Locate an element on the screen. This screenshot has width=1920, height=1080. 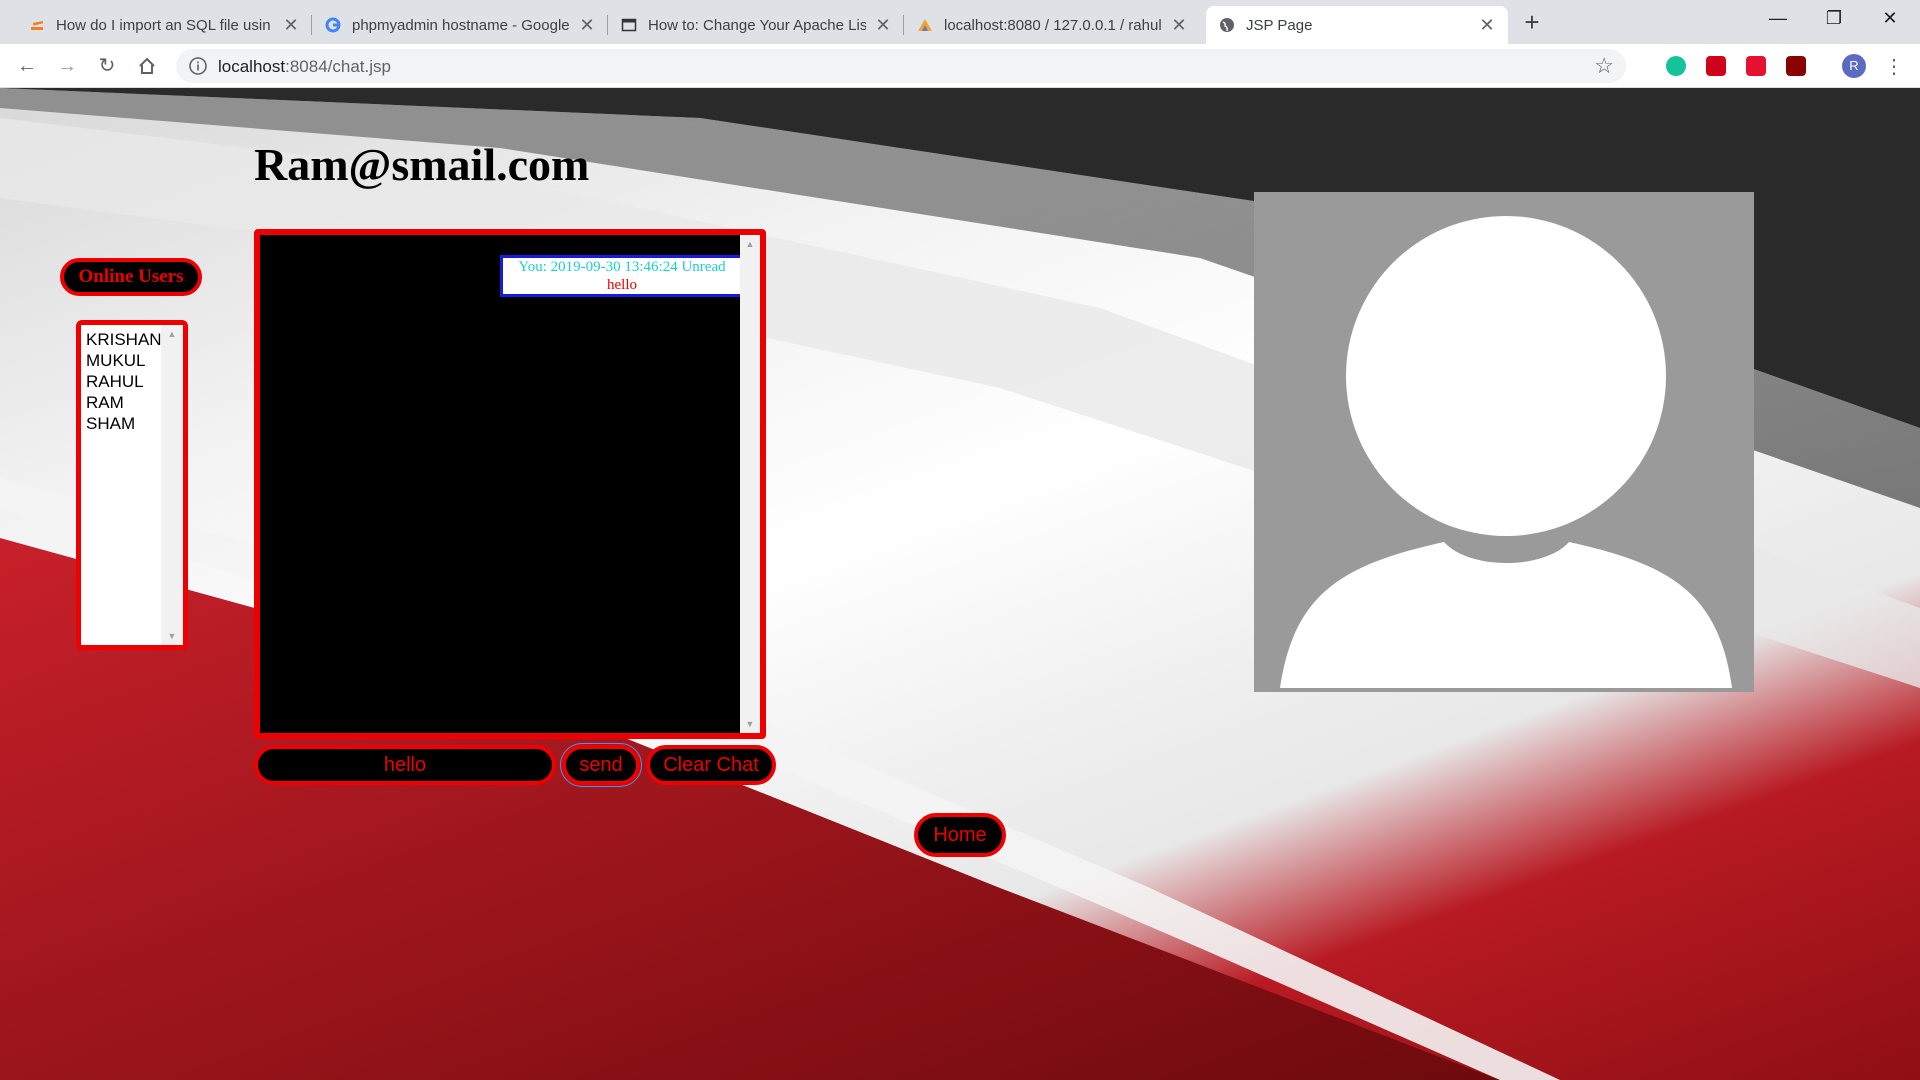
home-icon is located at coordinates (147, 66).